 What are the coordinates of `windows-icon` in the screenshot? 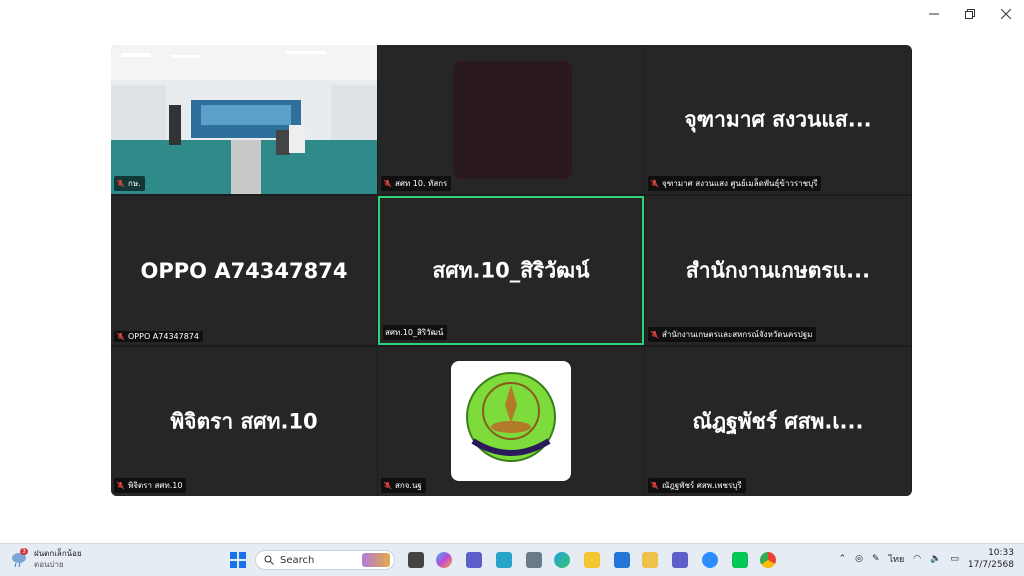 It's located at (238, 560).